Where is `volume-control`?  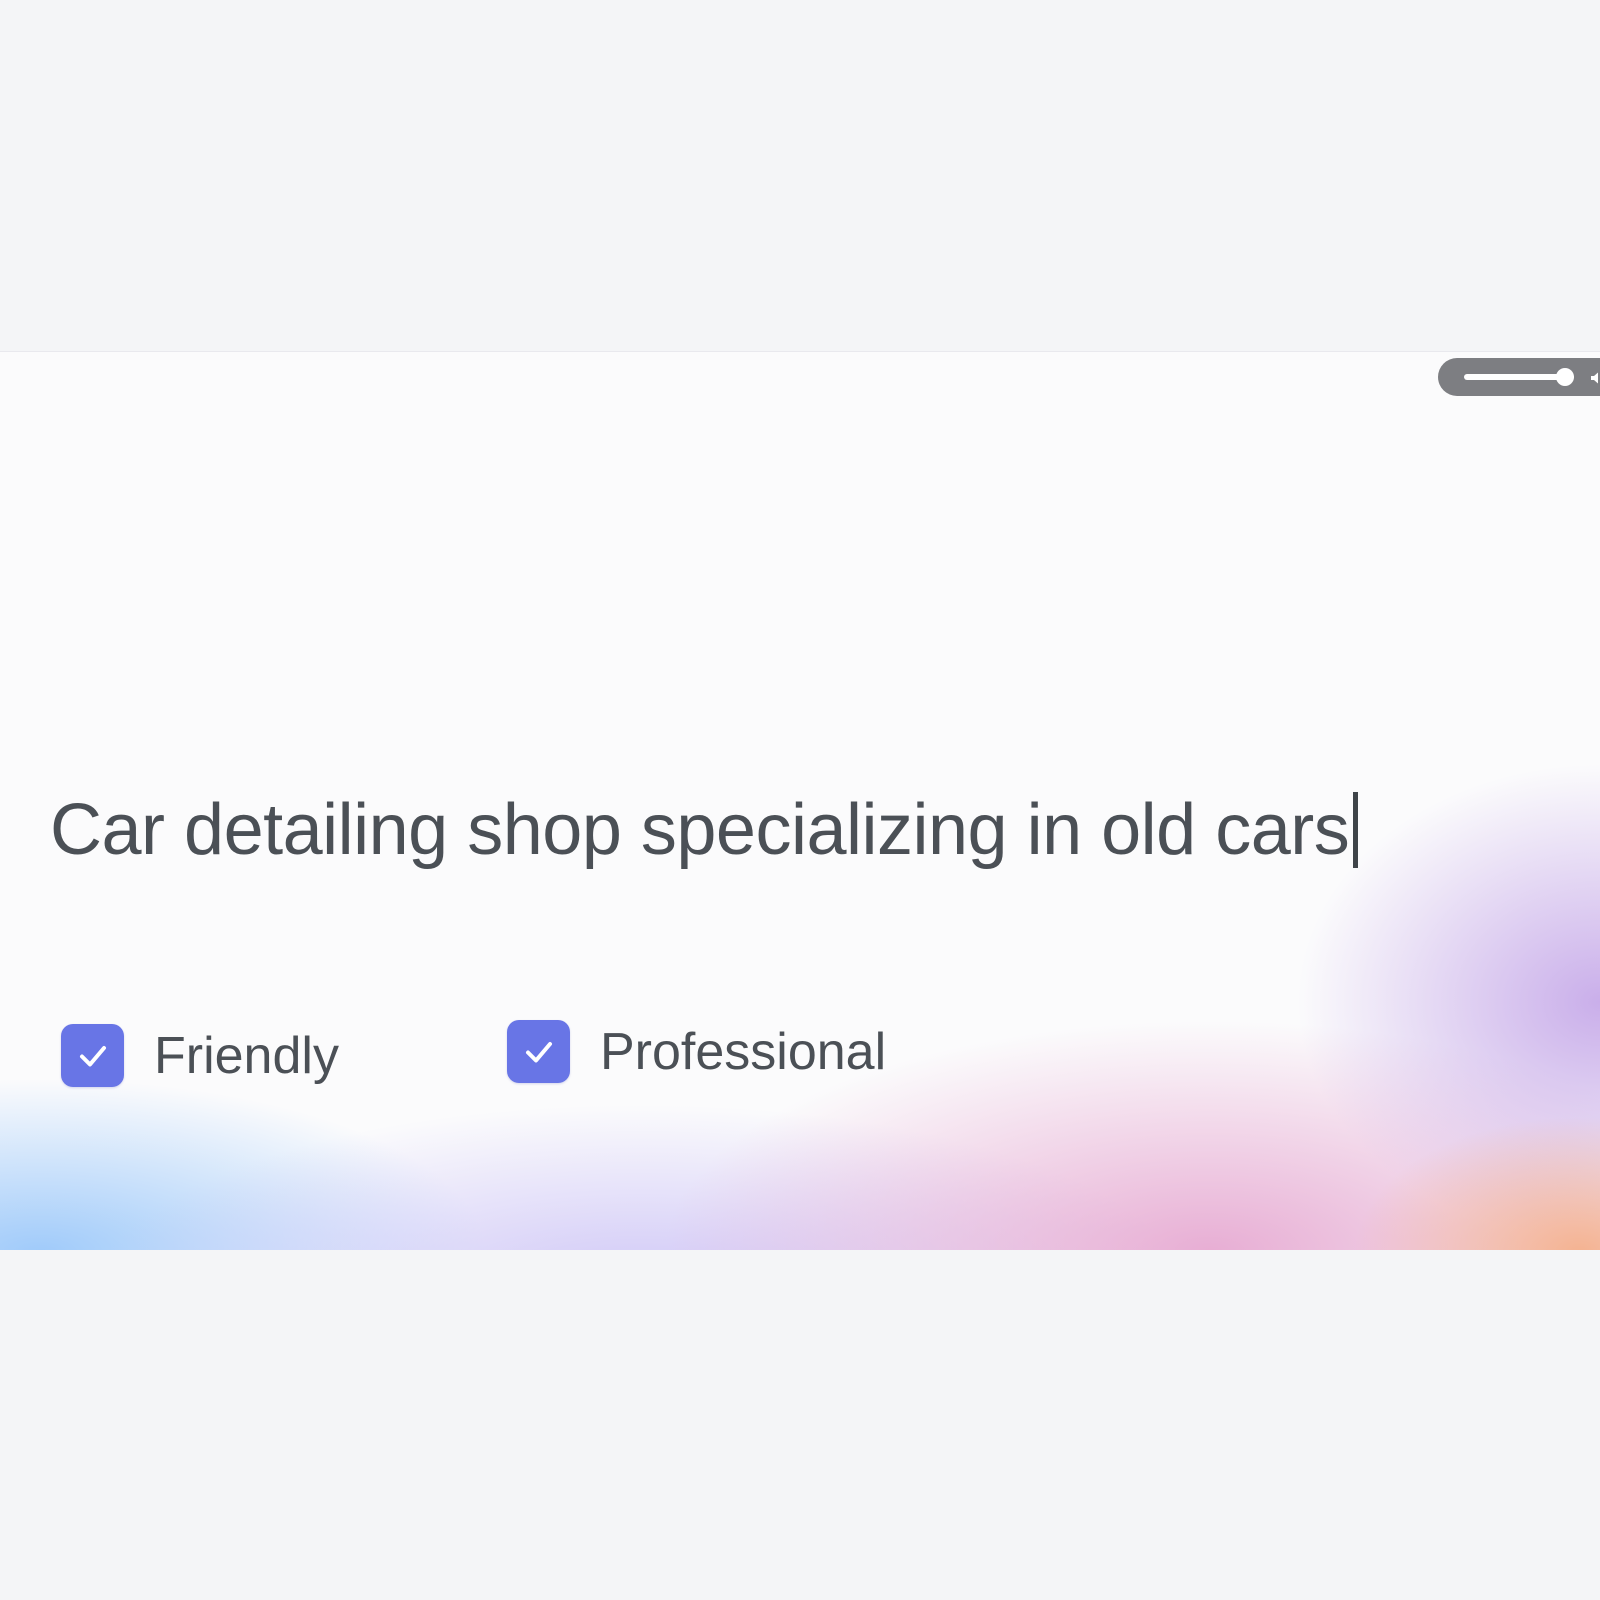
volume-control is located at coordinates (1519, 377).